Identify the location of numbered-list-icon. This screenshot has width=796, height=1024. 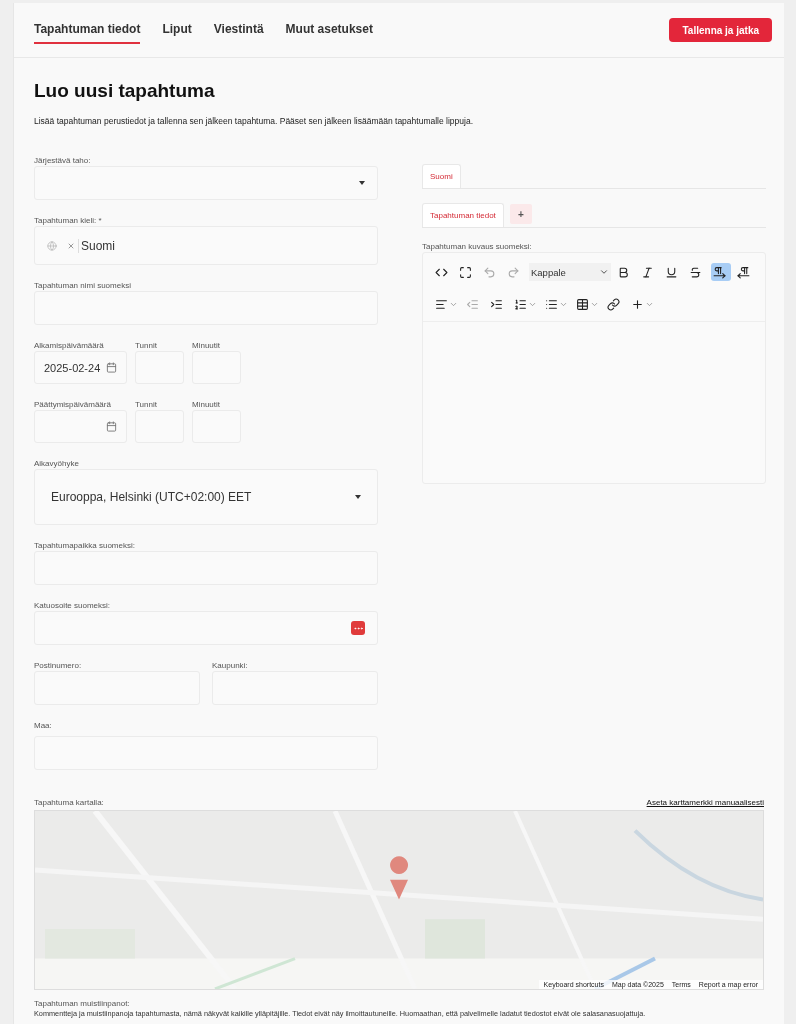
(520, 304).